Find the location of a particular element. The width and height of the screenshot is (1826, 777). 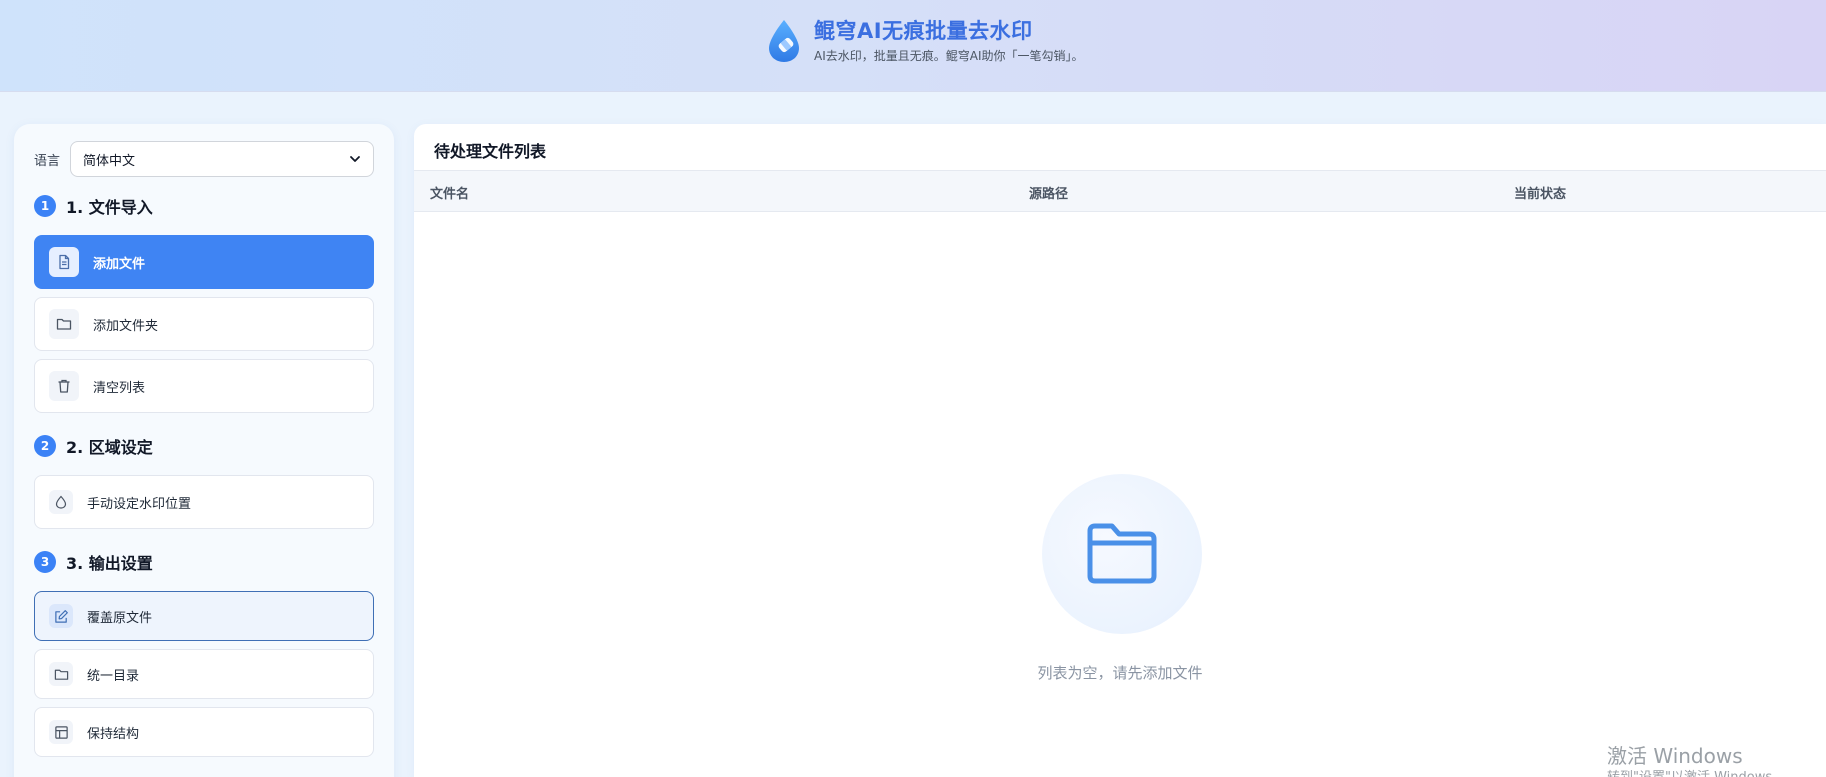

add-folder-label: 添加文件夹 is located at coordinates (126, 326).